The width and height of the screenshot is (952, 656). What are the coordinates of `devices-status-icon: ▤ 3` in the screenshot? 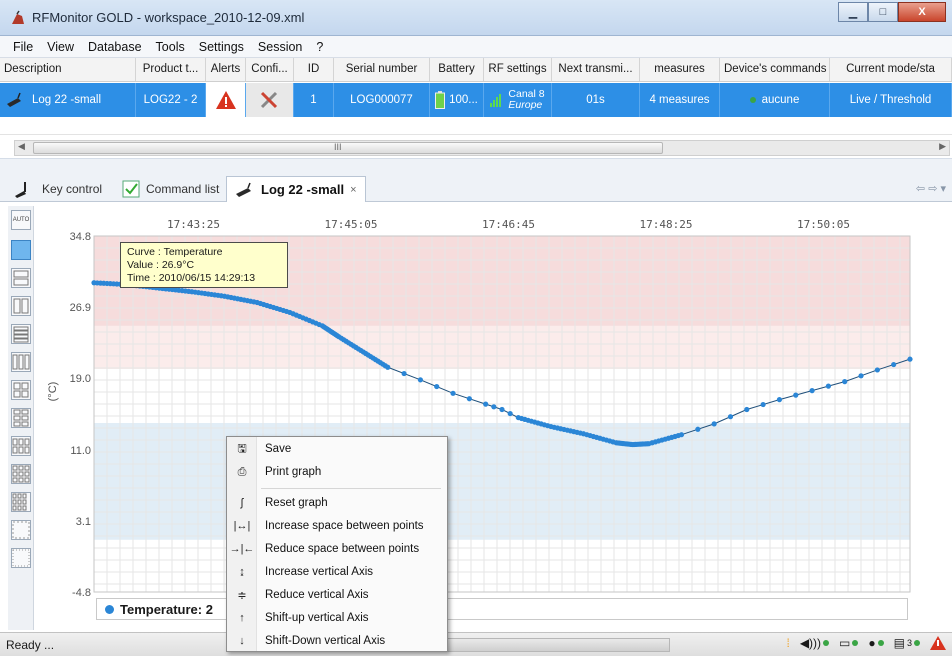 It's located at (907, 643).